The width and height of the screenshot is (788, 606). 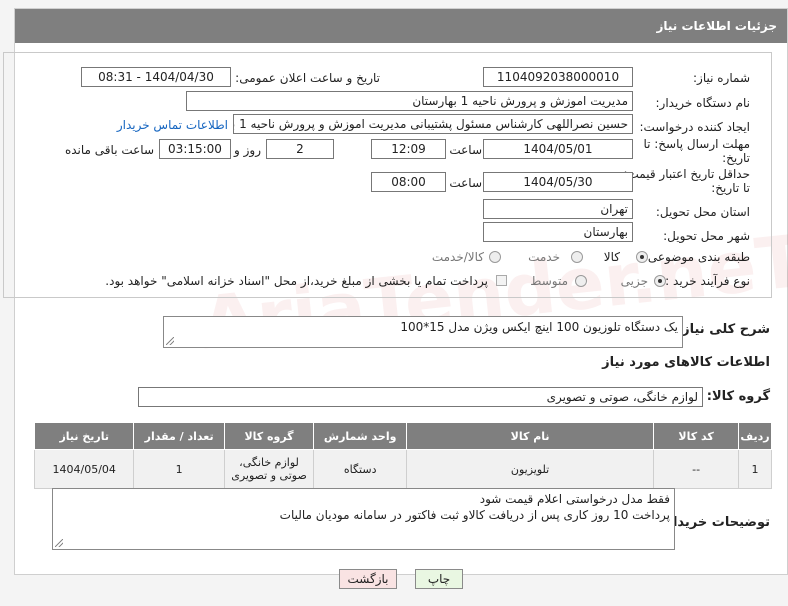 What do you see at coordinates (696, 257) in the screenshot?
I see `category-label: طبقه بندی موضوعی:` at bounding box center [696, 257].